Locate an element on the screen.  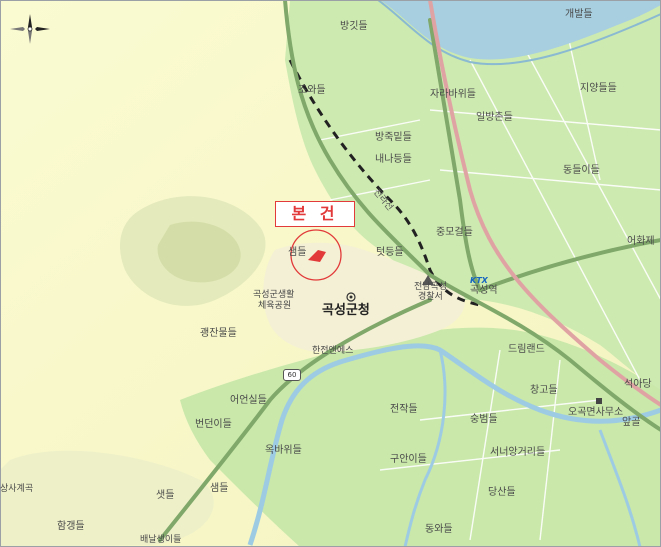
place-label: 오곡면사무소 is located at coordinates (595, 413).